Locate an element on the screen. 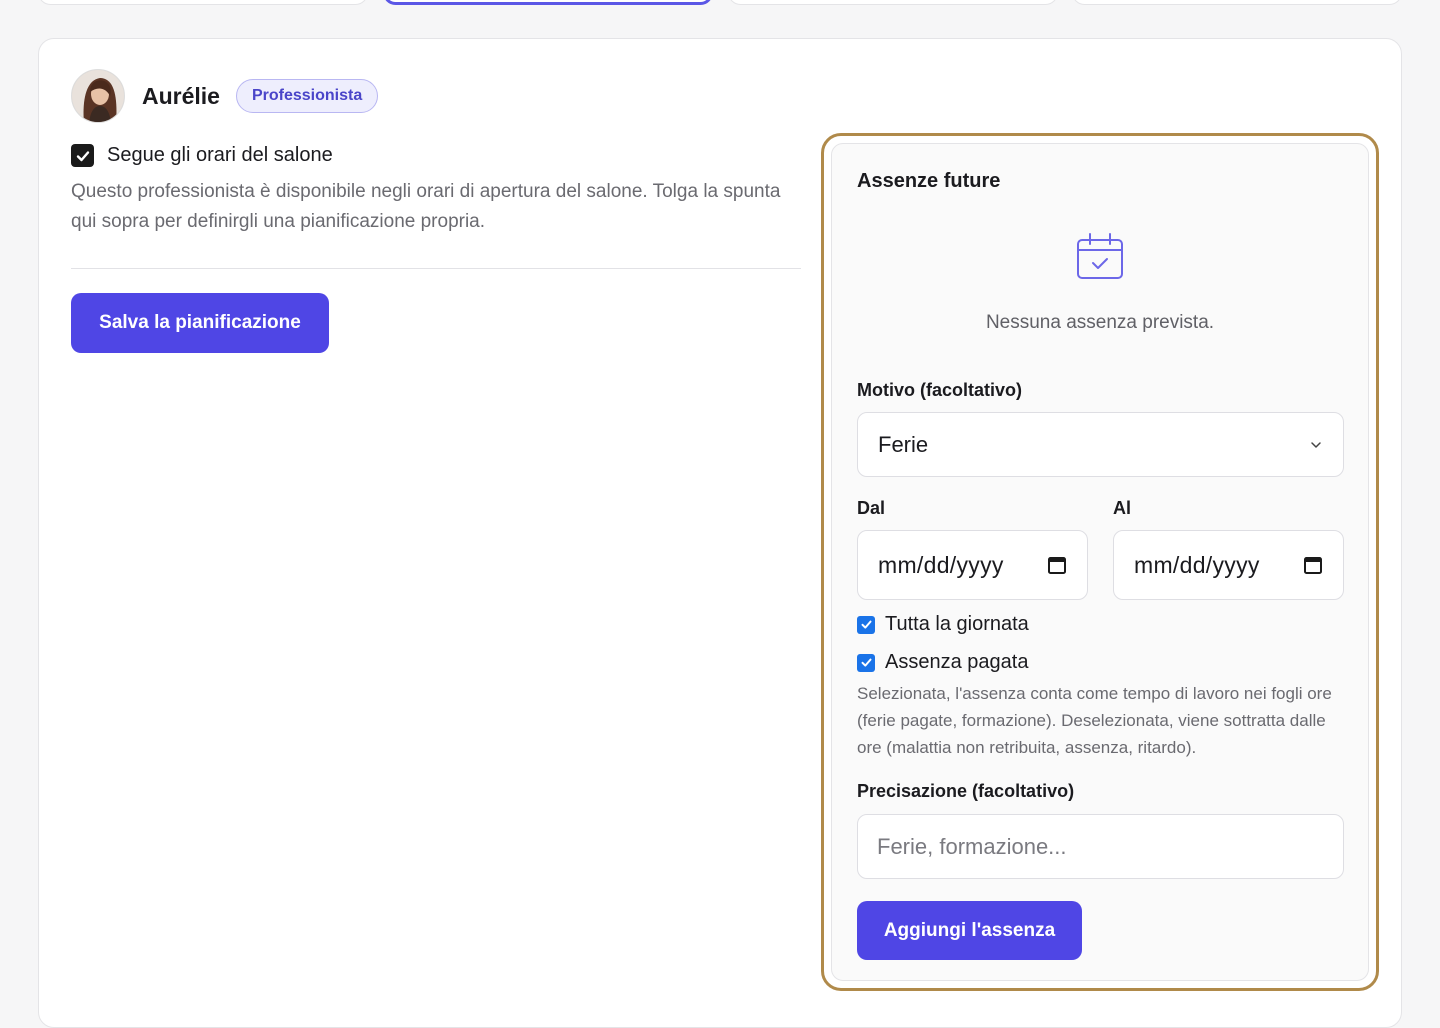  from-label: Dal is located at coordinates (871, 508).